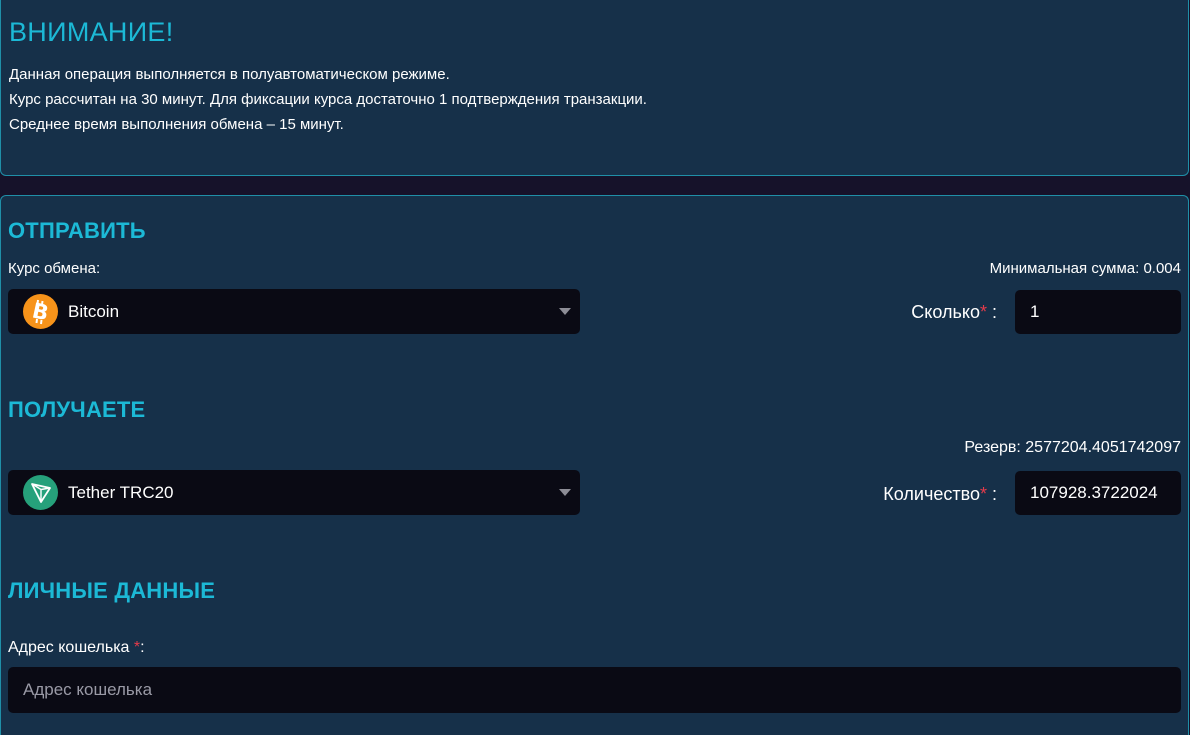 The image size is (1190, 735). What do you see at coordinates (954, 312) in the screenshot?
I see `send-amount-label: Сколько* :` at bounding box center [954, 312].